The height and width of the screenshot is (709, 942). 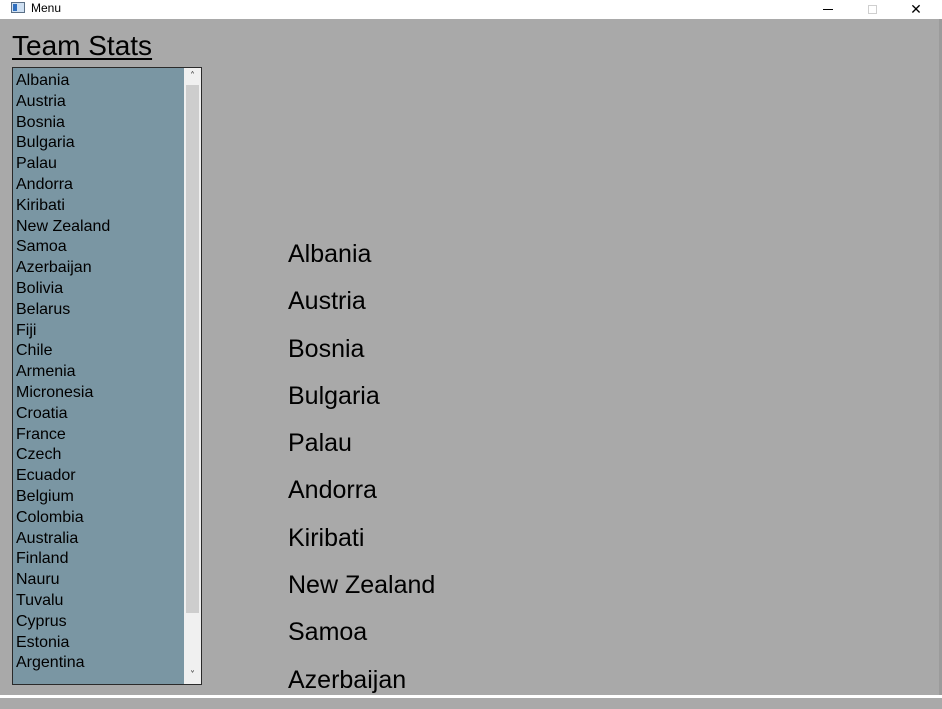 I want to click on team-list-item: Armenia, so click(x=63, y=372).